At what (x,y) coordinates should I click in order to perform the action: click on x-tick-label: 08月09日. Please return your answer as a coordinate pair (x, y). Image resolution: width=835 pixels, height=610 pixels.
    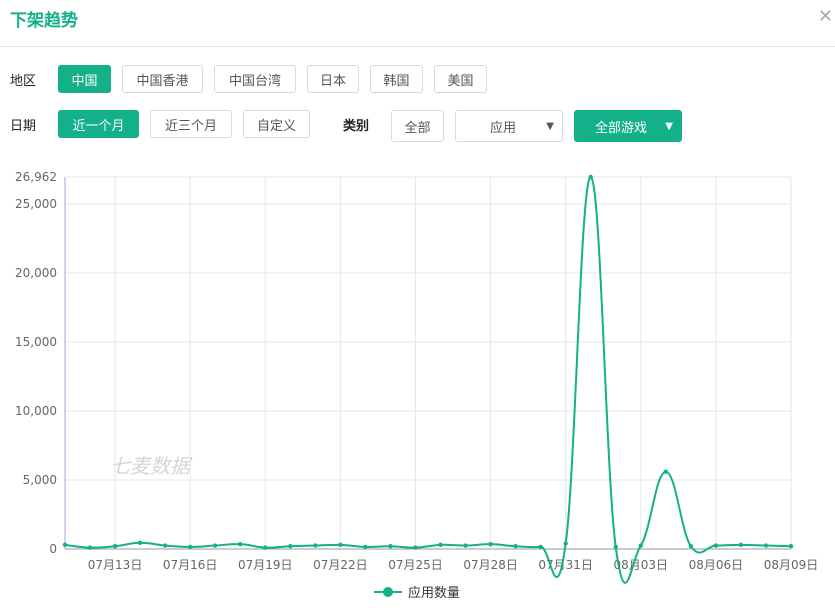
    Looking at the image, I should click on (791, 565).